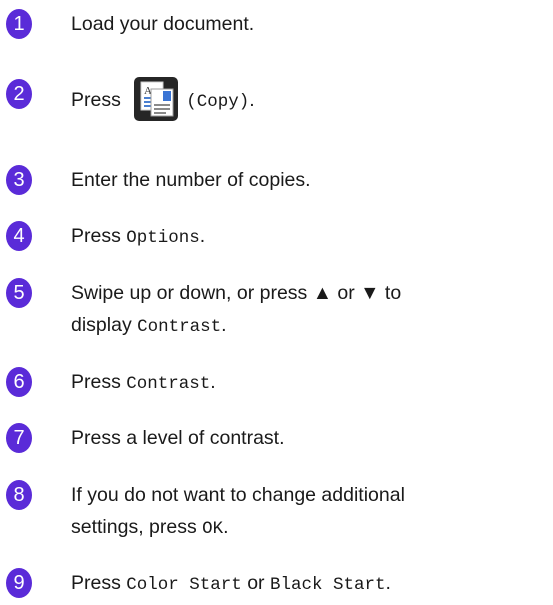 Image resolution: width=553 pixels, height=605 pixels. I want to click on step-text: Press a level of contrast., so click(178, 438).